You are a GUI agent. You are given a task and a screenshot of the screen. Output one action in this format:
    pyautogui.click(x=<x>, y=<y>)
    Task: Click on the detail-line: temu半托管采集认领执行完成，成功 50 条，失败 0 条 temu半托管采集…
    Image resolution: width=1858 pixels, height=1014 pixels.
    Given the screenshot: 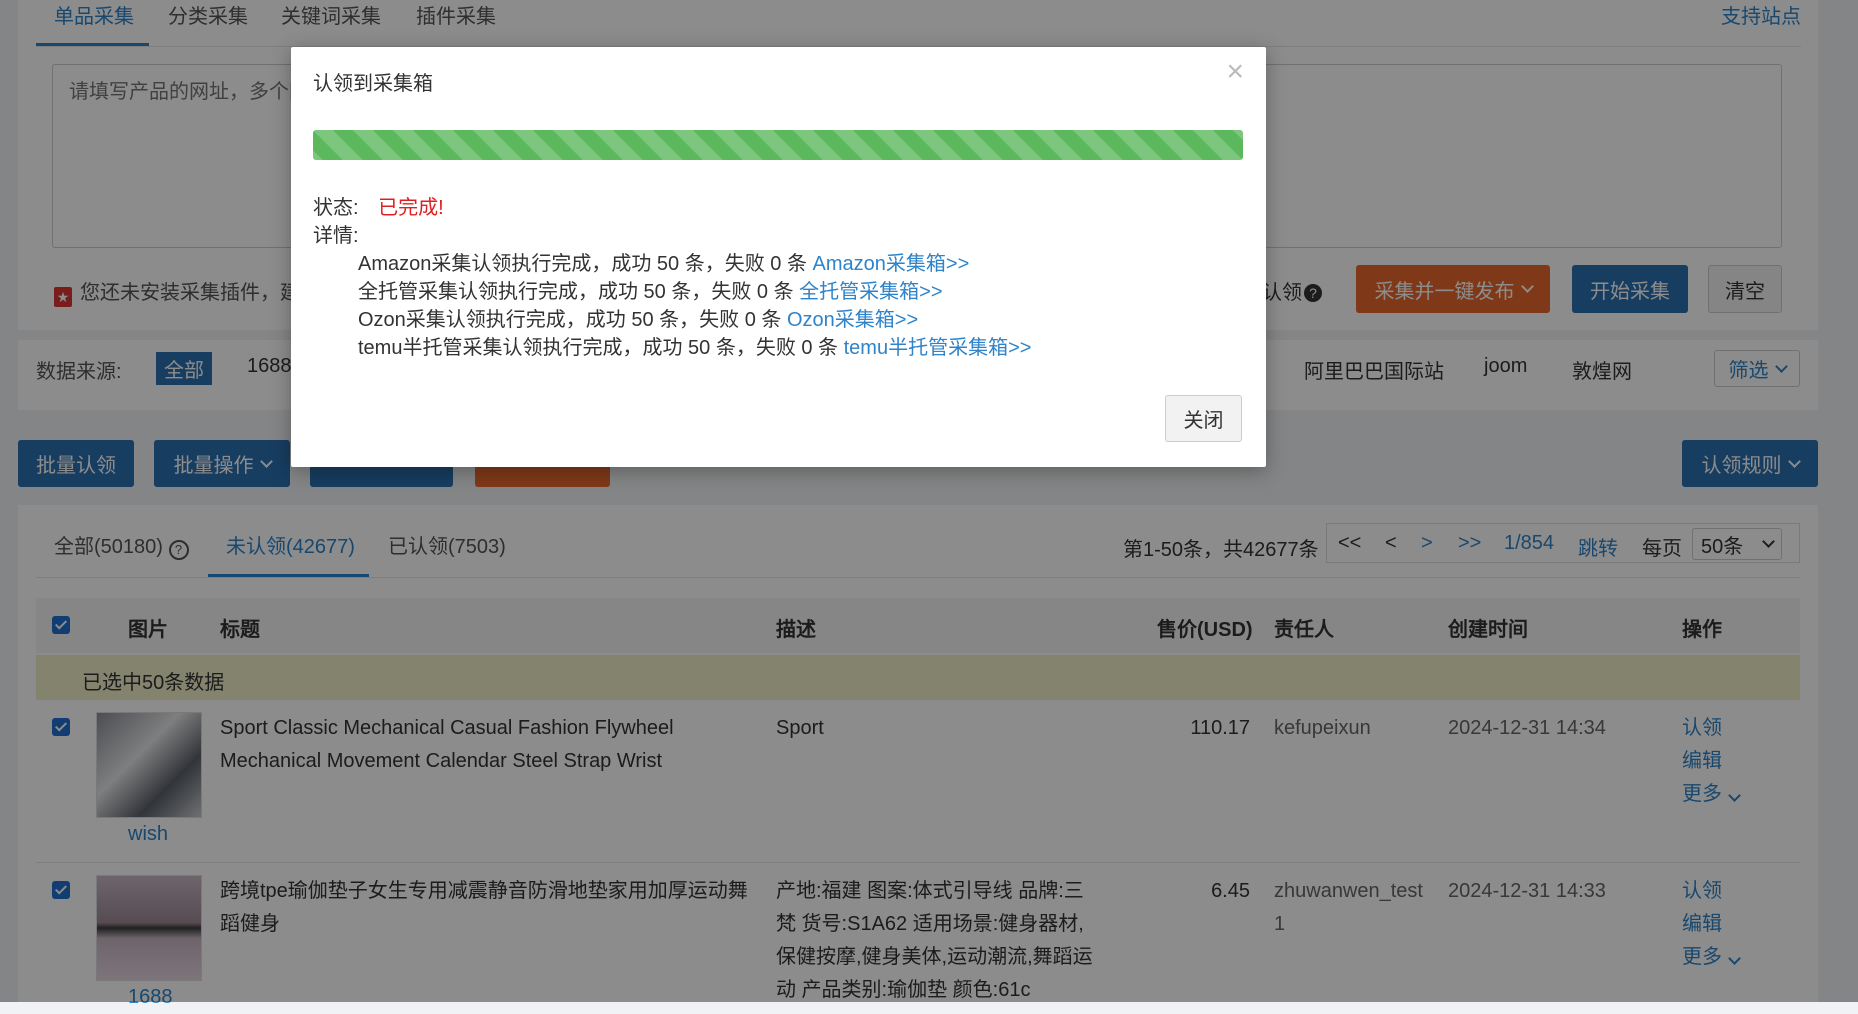 What is the action you would take?
    pyautogui.click(x=694, y=345)
    